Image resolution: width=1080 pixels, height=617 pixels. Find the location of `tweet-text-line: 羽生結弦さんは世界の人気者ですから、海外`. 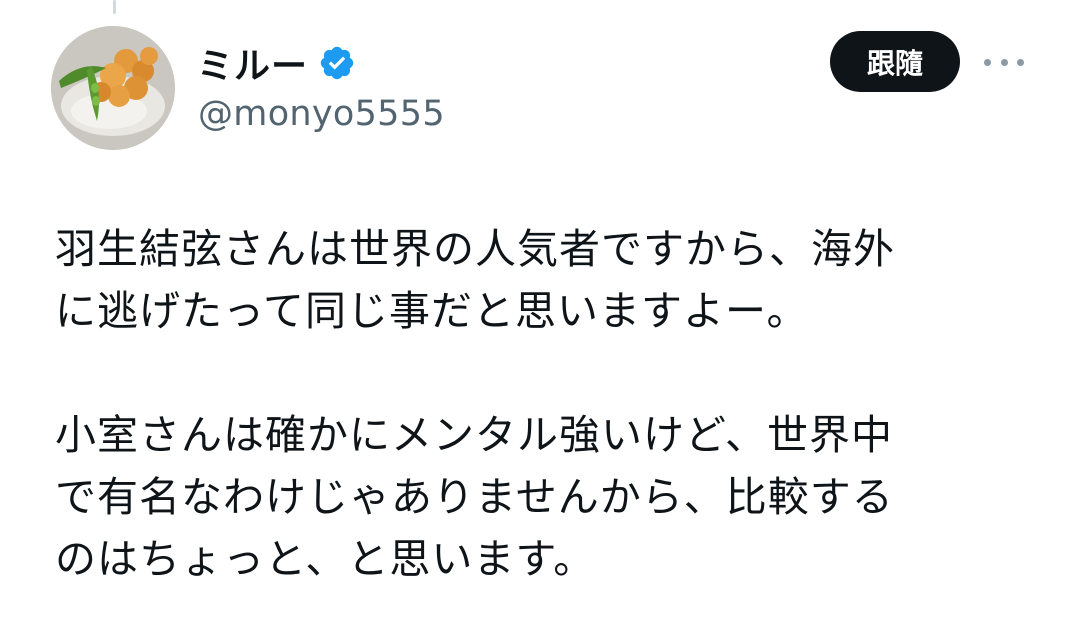

tweet-text-line: 羽生結弦さんは世界の人気者ですから、海外 is located at coordinates (475, 249).